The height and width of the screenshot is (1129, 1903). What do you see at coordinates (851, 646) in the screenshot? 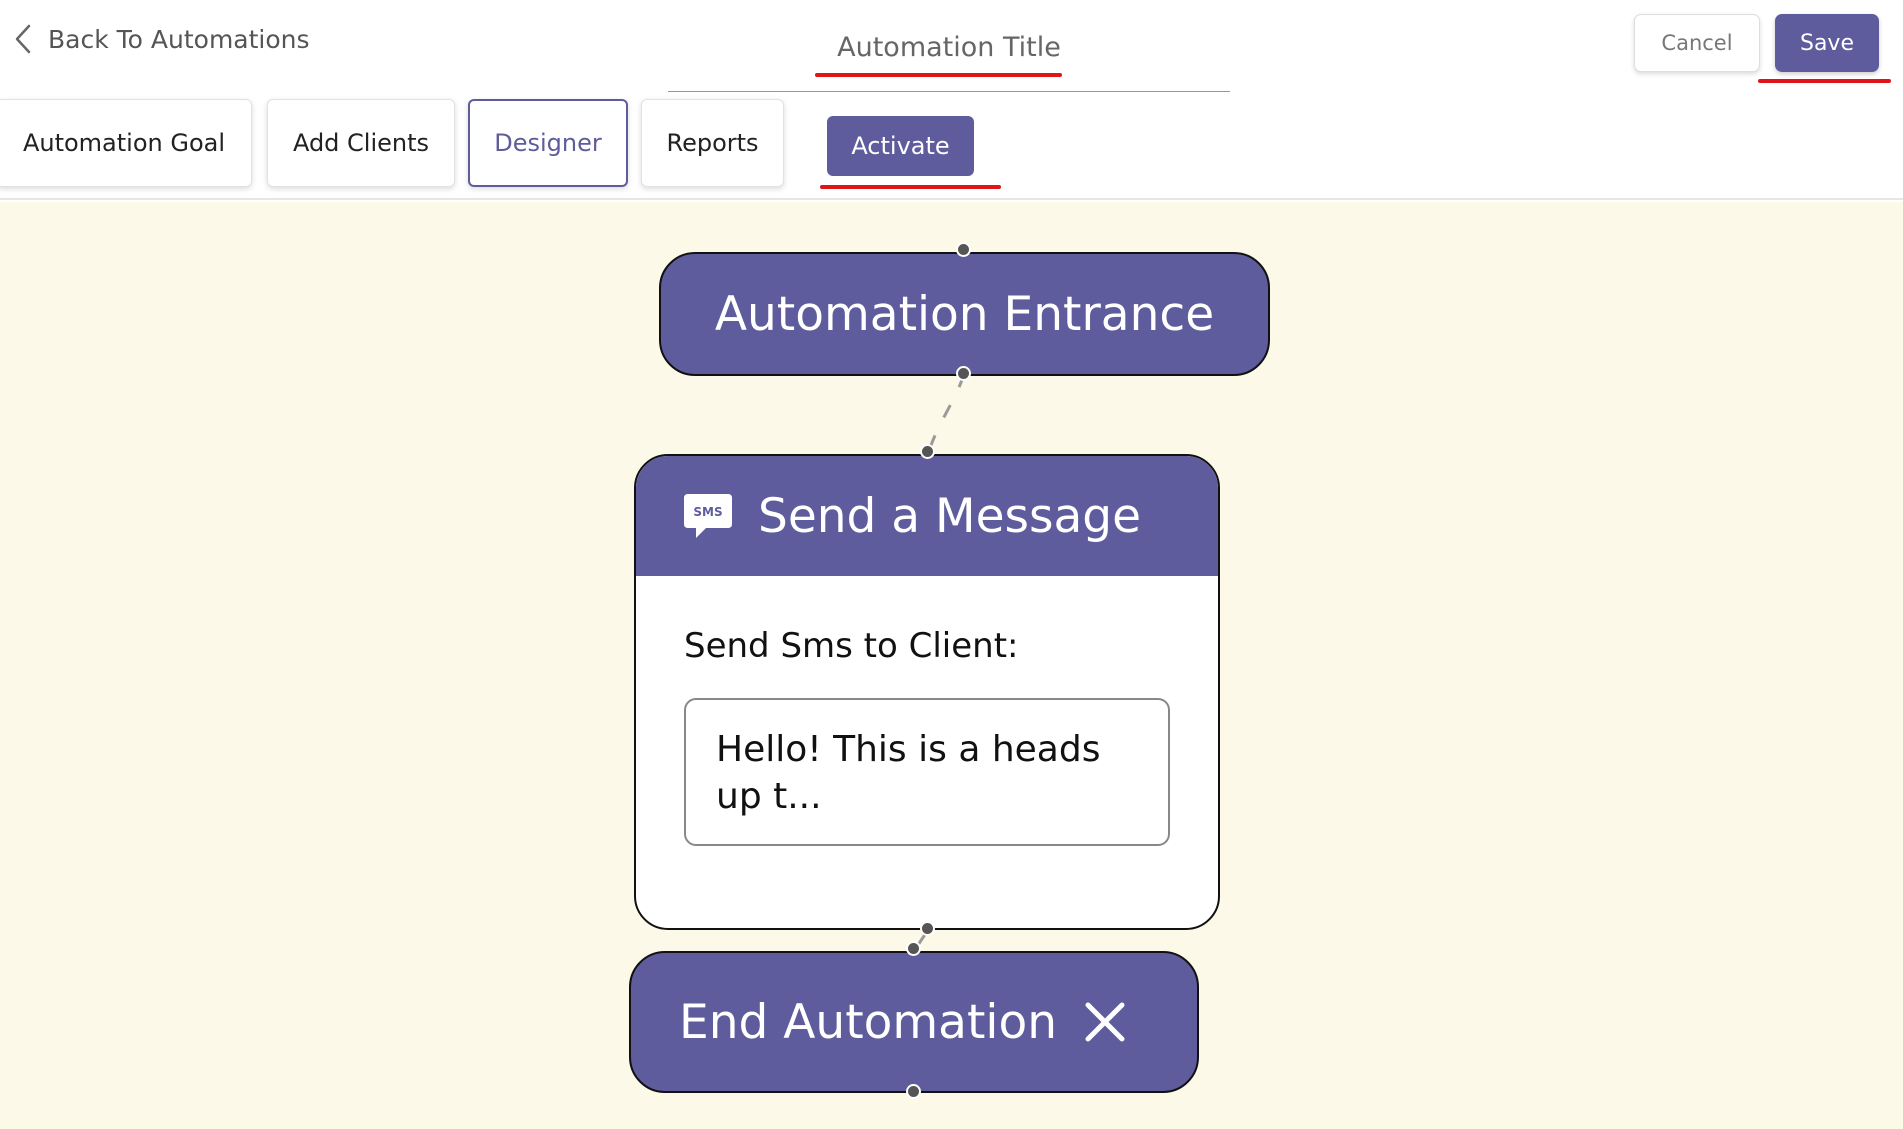
I see `send-sms-label: Send Sms to Client:` at bounding box center [851, 646].